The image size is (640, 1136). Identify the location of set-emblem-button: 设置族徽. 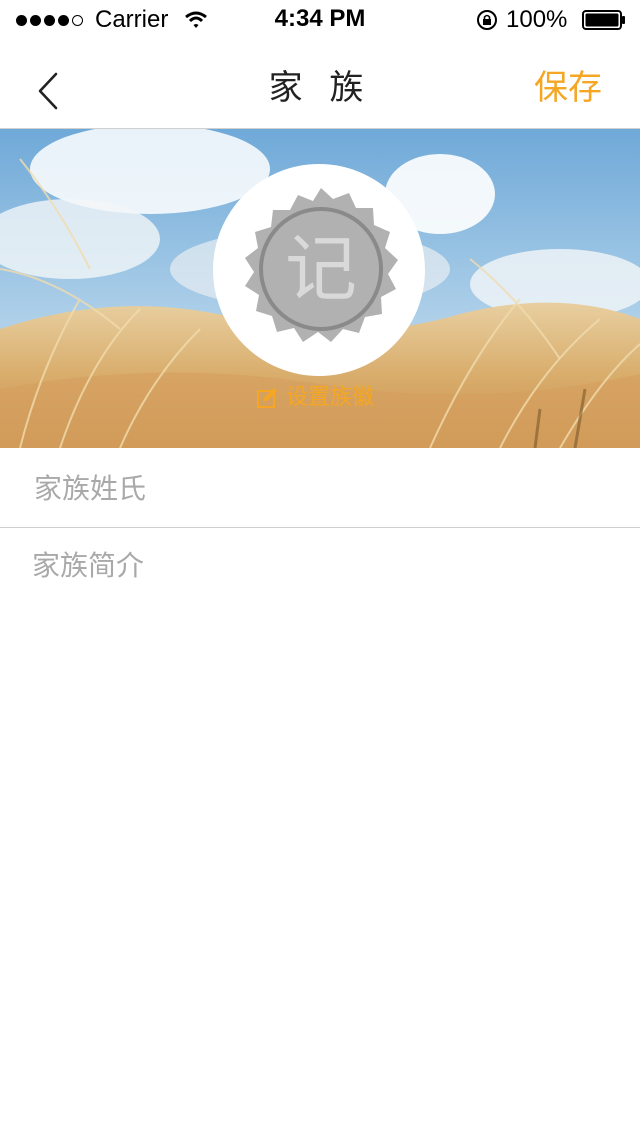
(315, 398).